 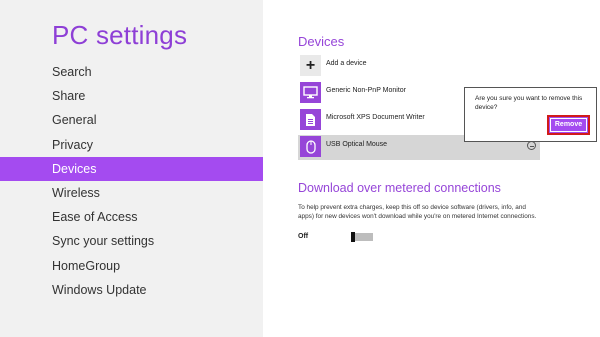 What do you see at coordinates (131, 193) in the screenshot?
I see `nav-item-wireless: Wireless` at bounding box center [131, 193].